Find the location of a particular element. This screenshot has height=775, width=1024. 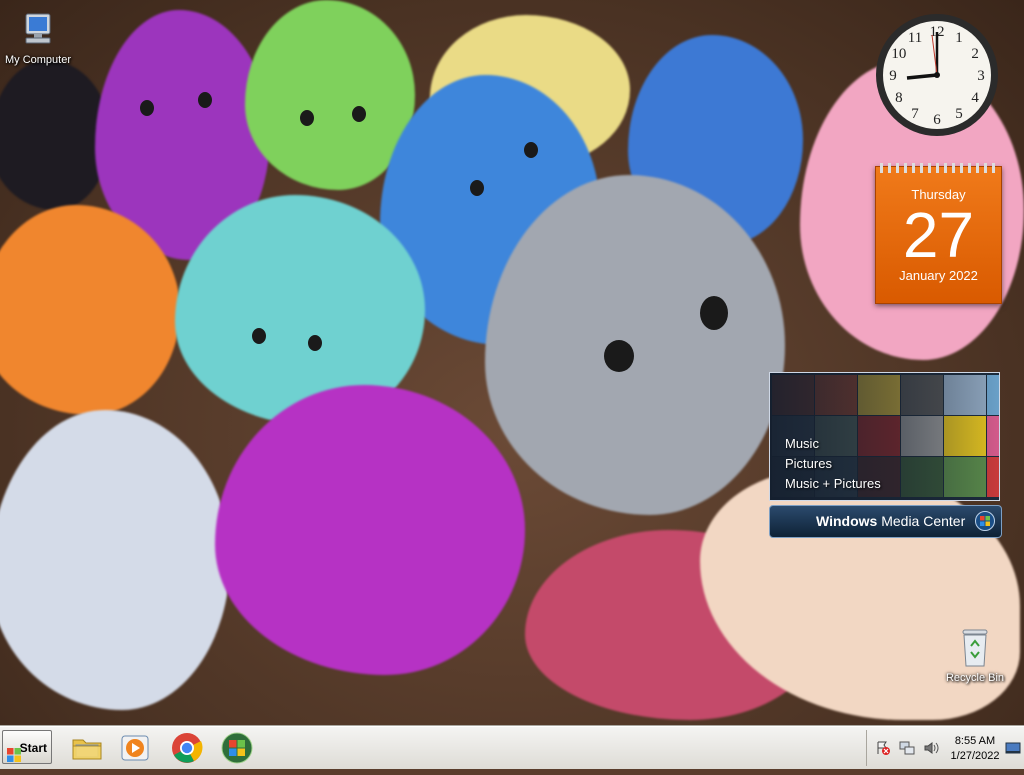

desktop-icon-recycle-bin: Recycle Bin is located at coordinates (975, 655).